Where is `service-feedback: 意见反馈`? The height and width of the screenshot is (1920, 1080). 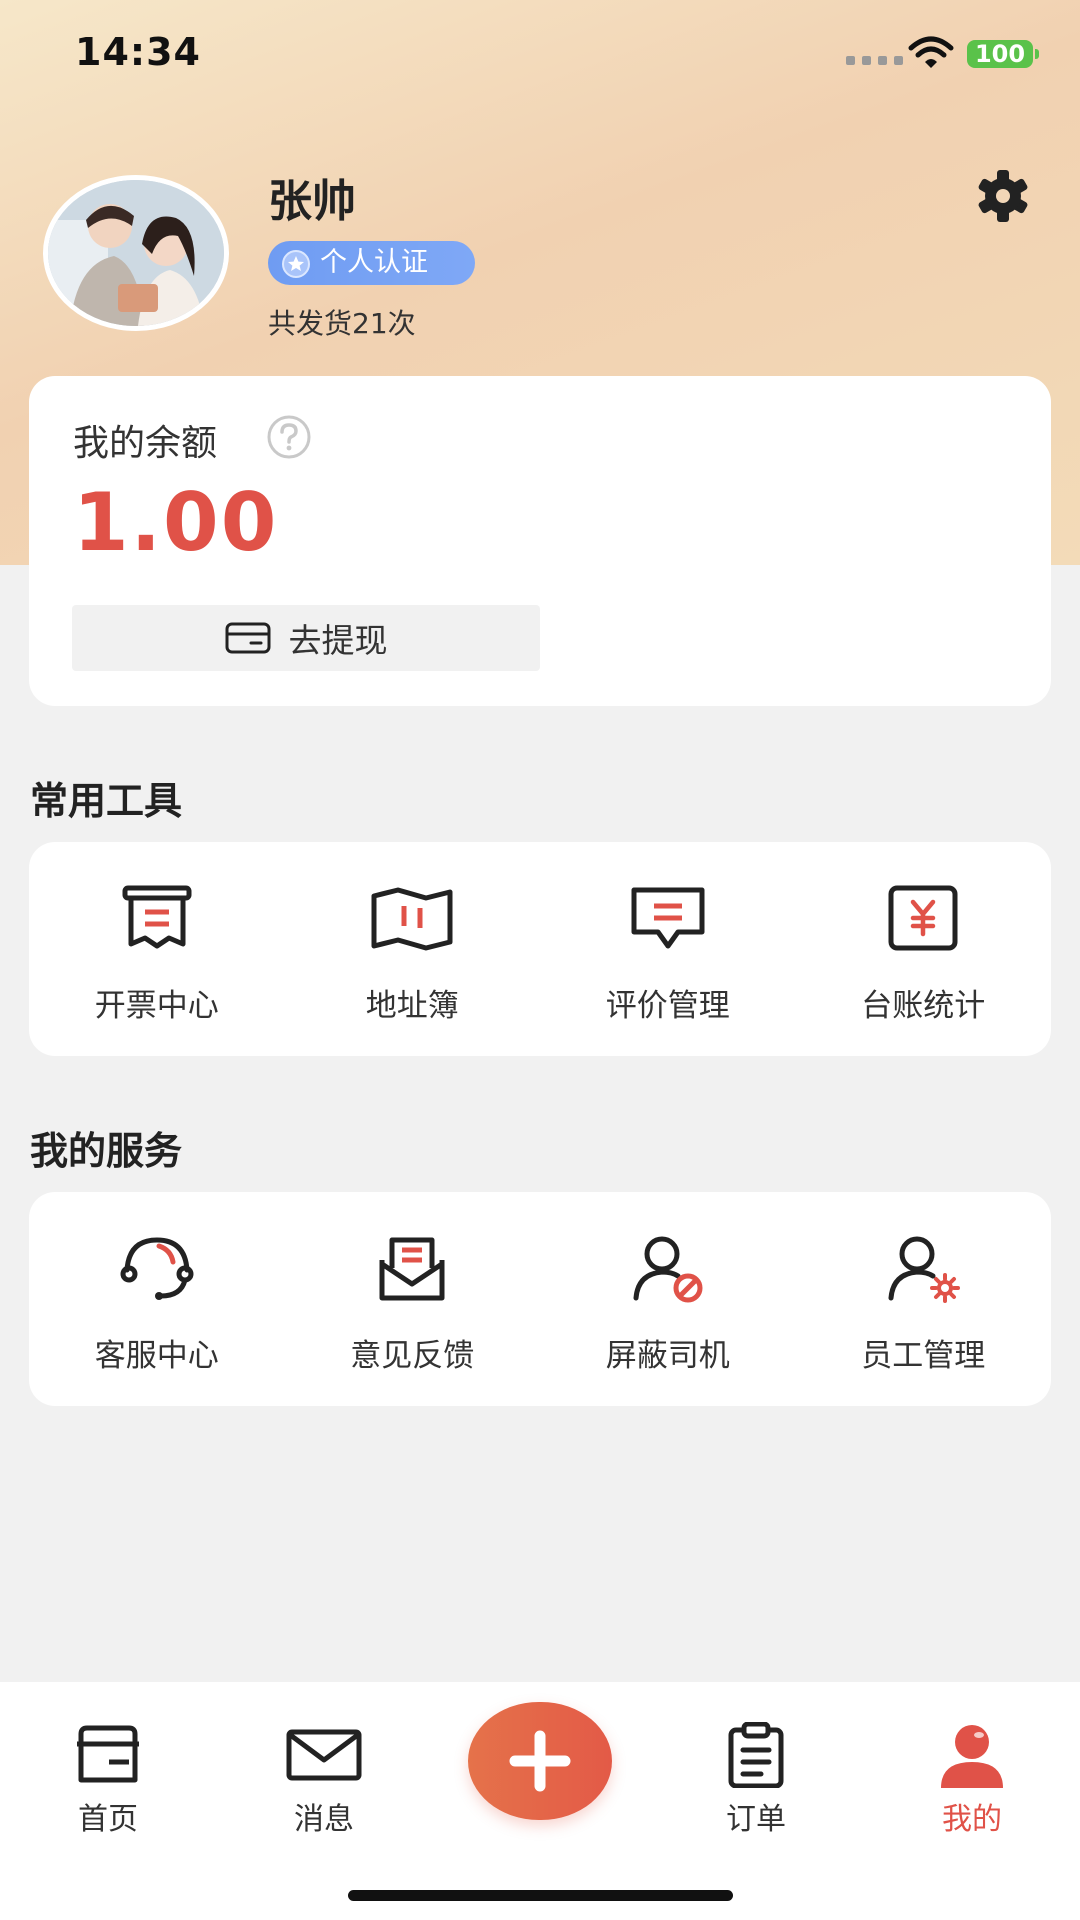
service-feedback: 意见反馈 is located at coordinates (413, 1299).